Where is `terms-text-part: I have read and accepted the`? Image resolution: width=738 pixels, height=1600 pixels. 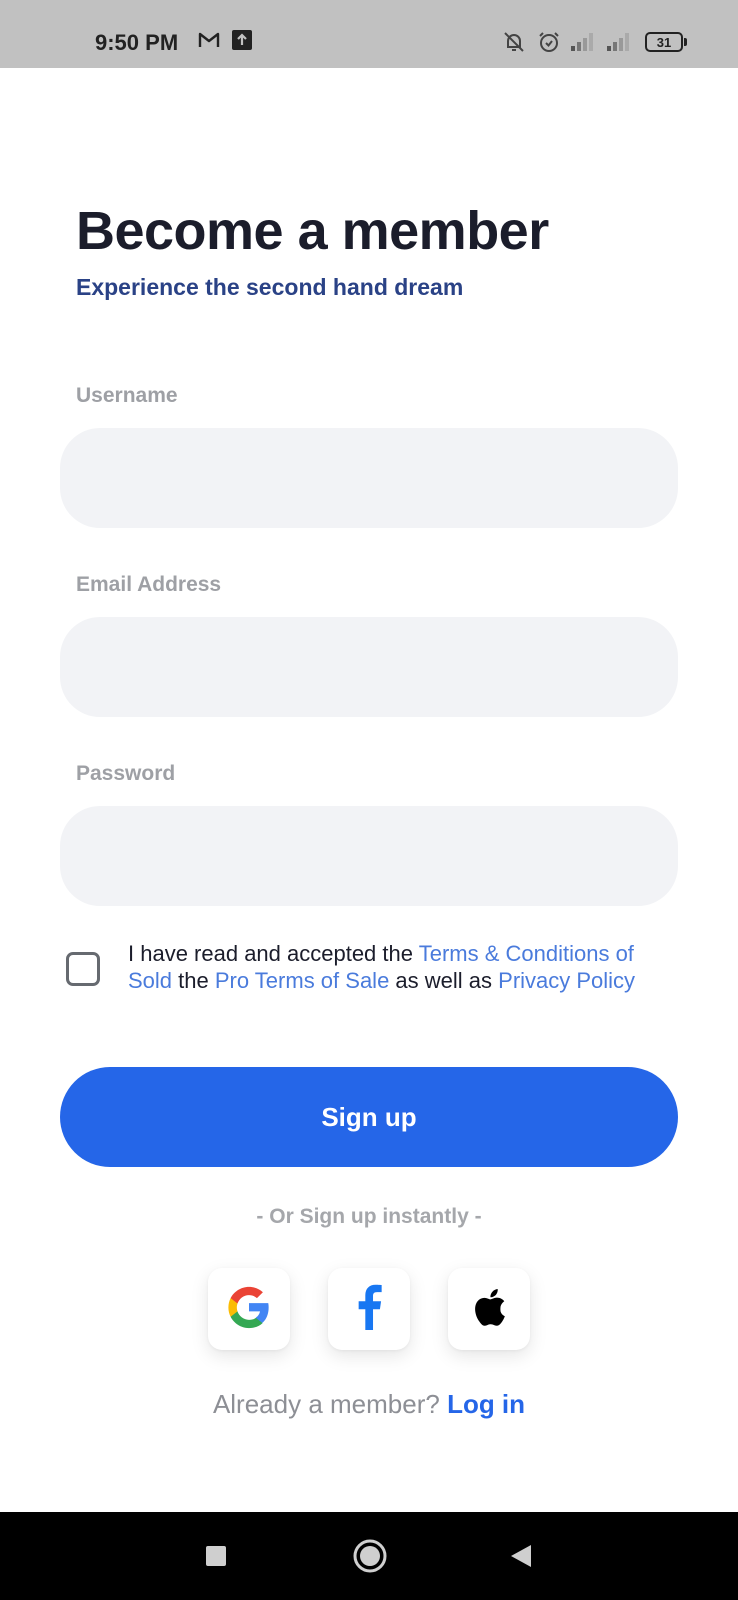 terms-text-part: I have read and accepted the is located at coordinates (273, 953).